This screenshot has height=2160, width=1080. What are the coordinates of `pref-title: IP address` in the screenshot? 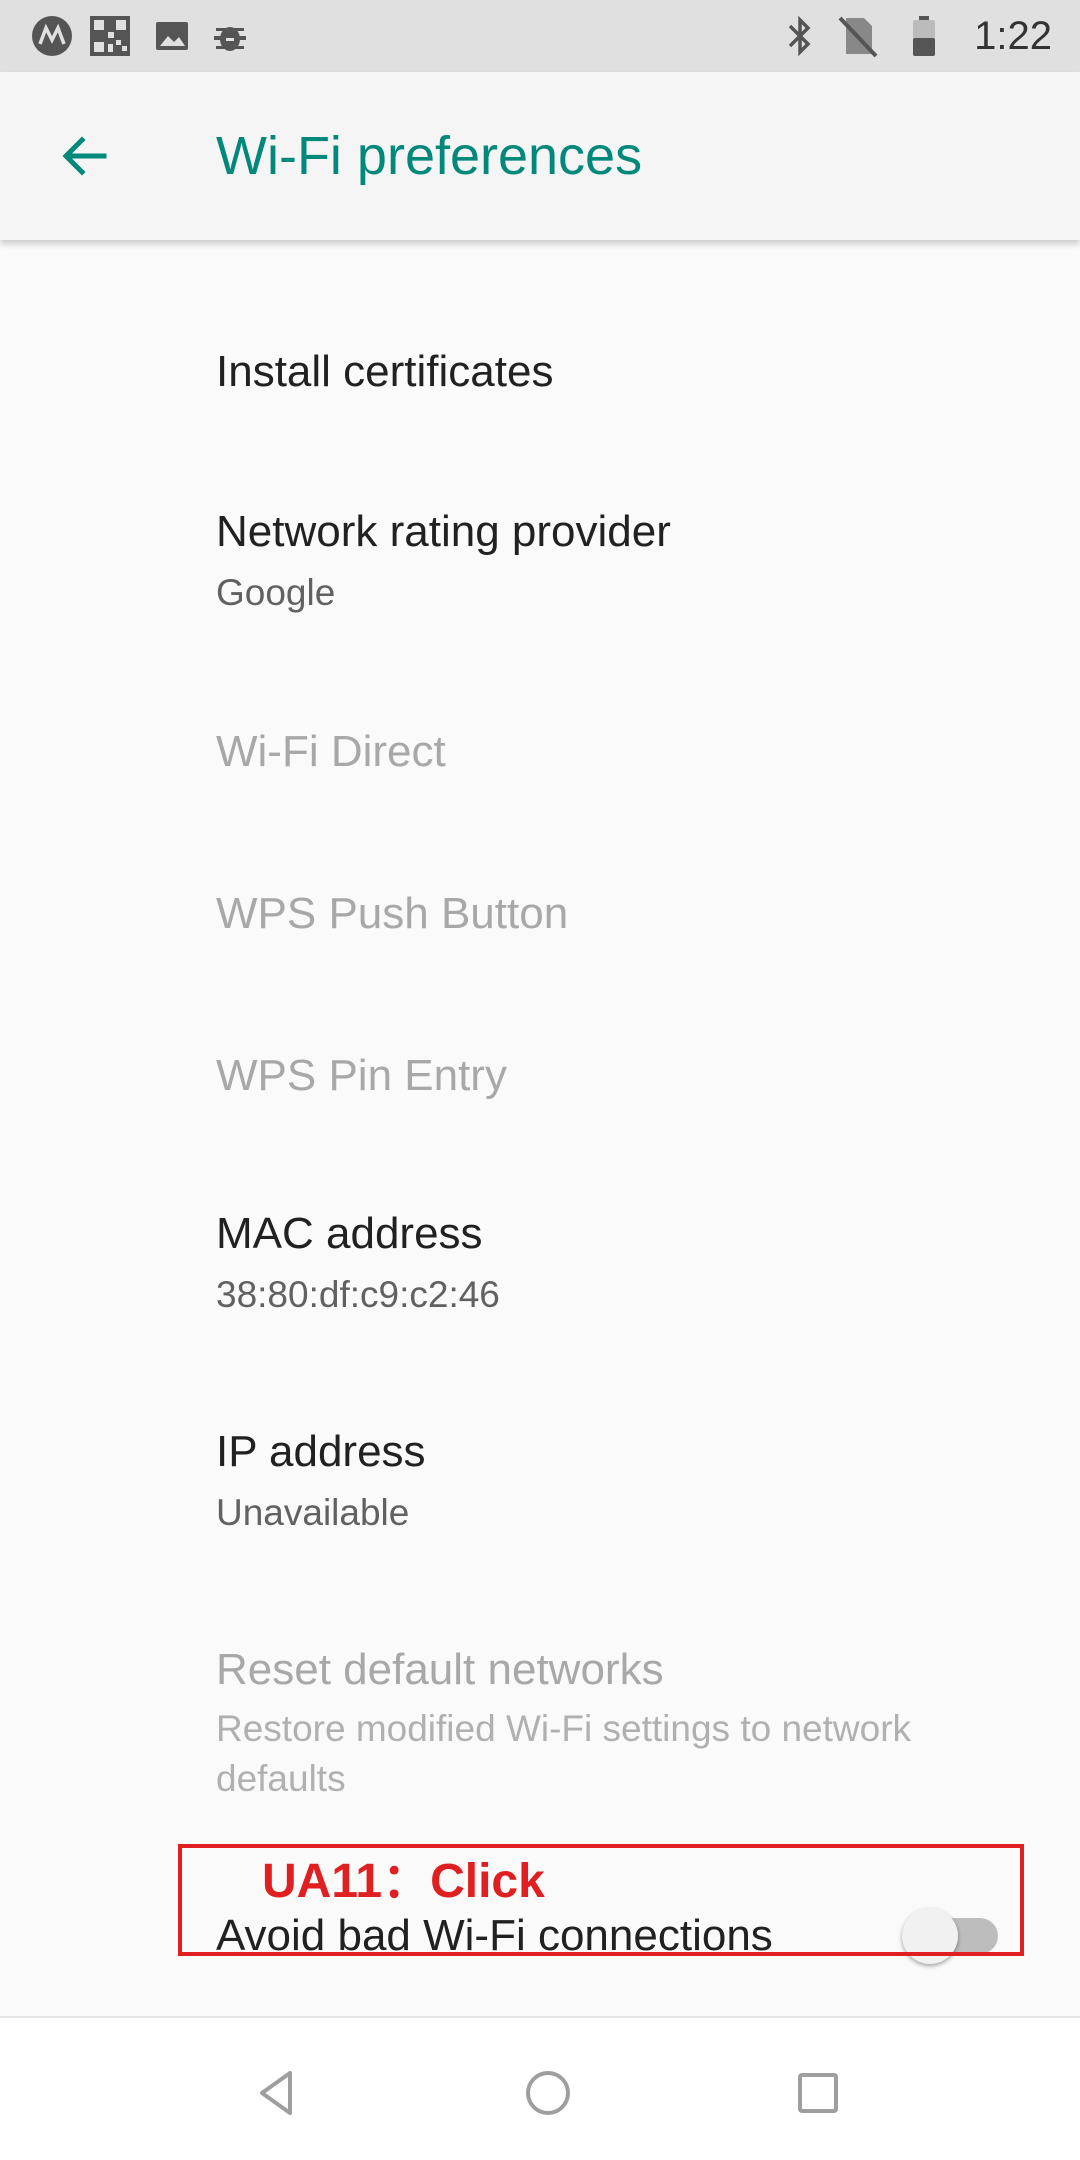 It's located at (321, 1451).